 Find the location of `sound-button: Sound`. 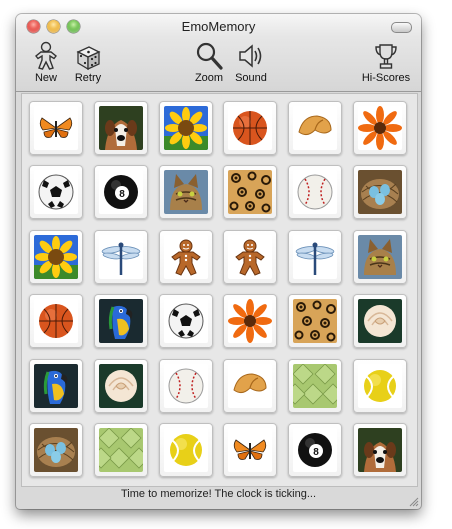

sound-button: Sound is located at coordinates (251, 62).